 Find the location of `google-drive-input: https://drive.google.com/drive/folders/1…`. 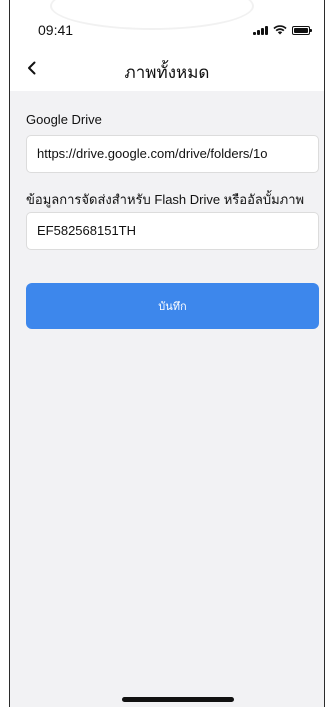

google-drive-input: https://drive.google.com/drive/folders/1… is located at coordinates (172, 154).